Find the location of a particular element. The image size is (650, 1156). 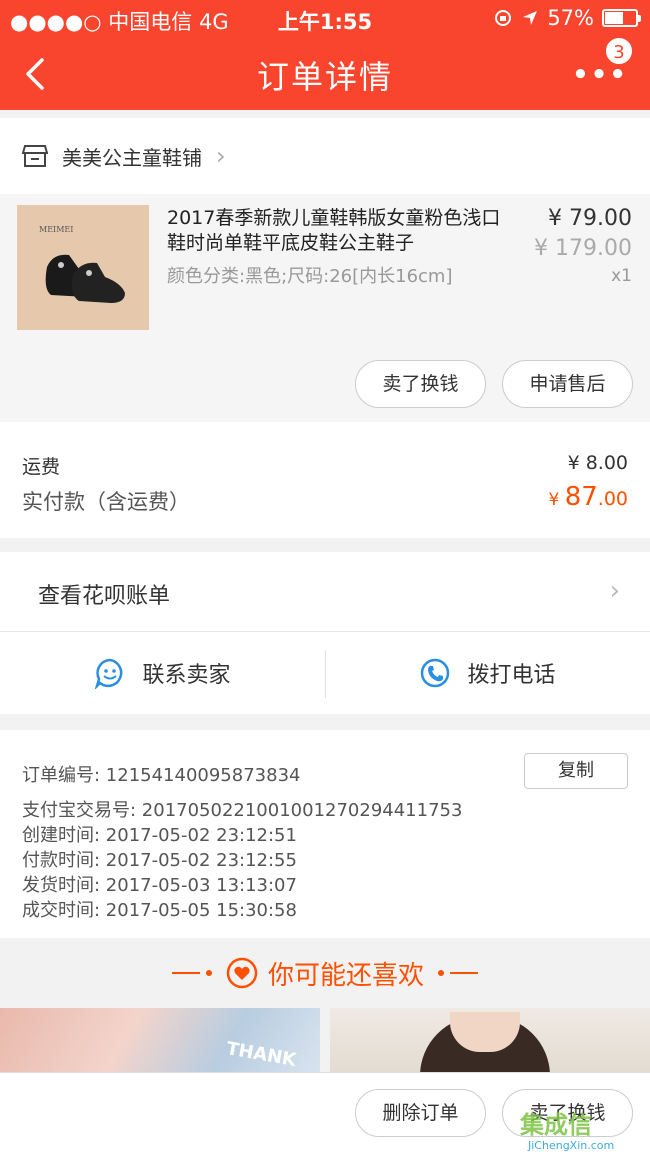

shipping-value: ¥ 8.00 is located at coordinates (597, 463).